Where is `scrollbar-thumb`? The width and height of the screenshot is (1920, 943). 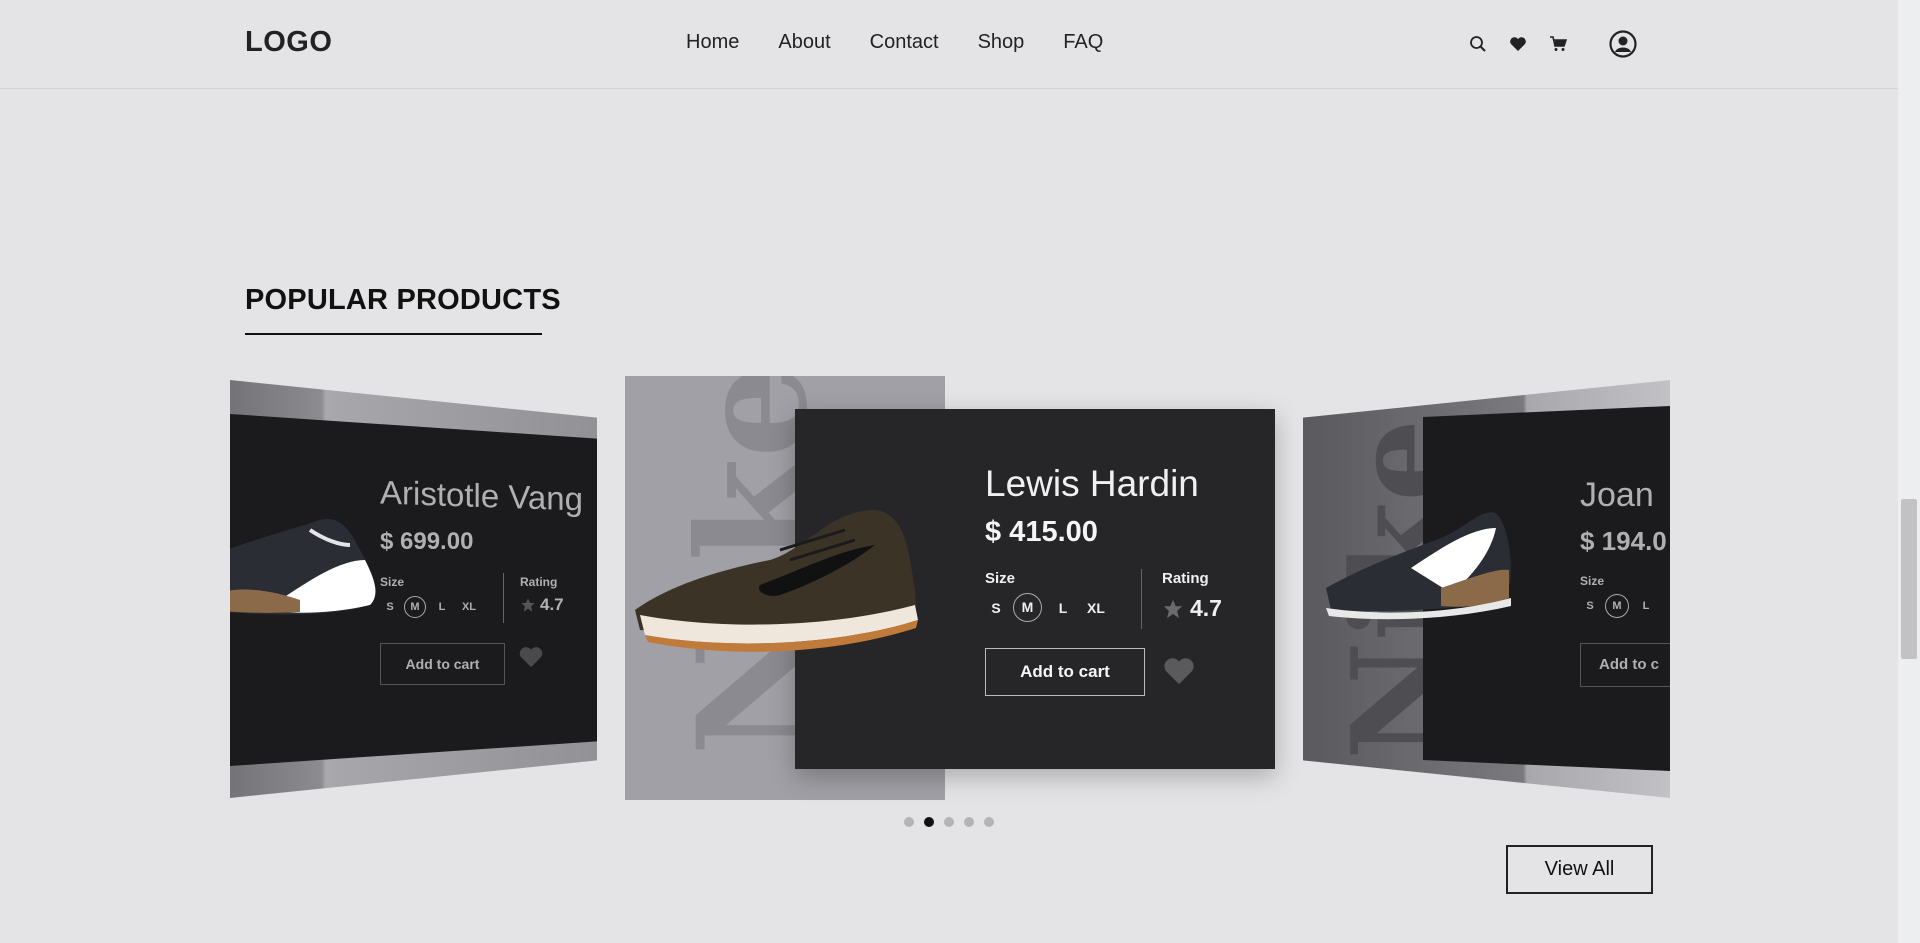 scrollbar-thumb is located at coordinates (1909, 579).